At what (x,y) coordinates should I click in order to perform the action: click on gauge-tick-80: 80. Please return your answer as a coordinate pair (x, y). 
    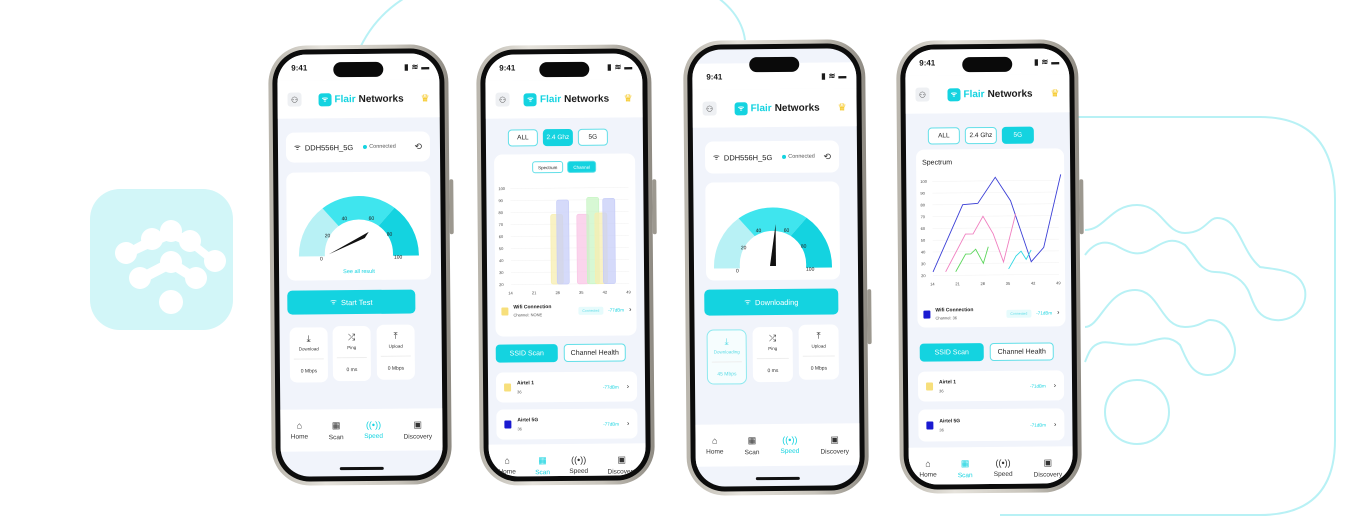
    Looking at the image, I should click on (804, 247).